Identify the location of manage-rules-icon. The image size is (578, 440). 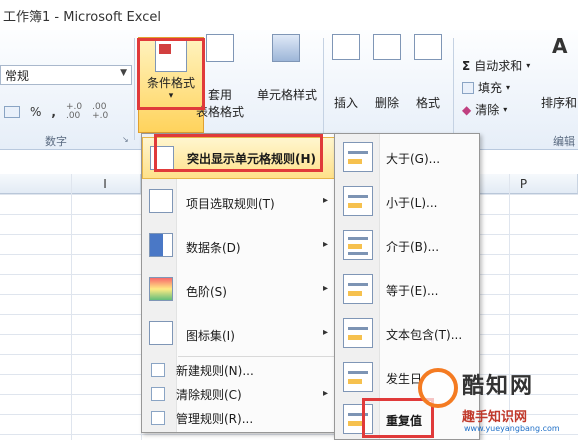
(158, 418).